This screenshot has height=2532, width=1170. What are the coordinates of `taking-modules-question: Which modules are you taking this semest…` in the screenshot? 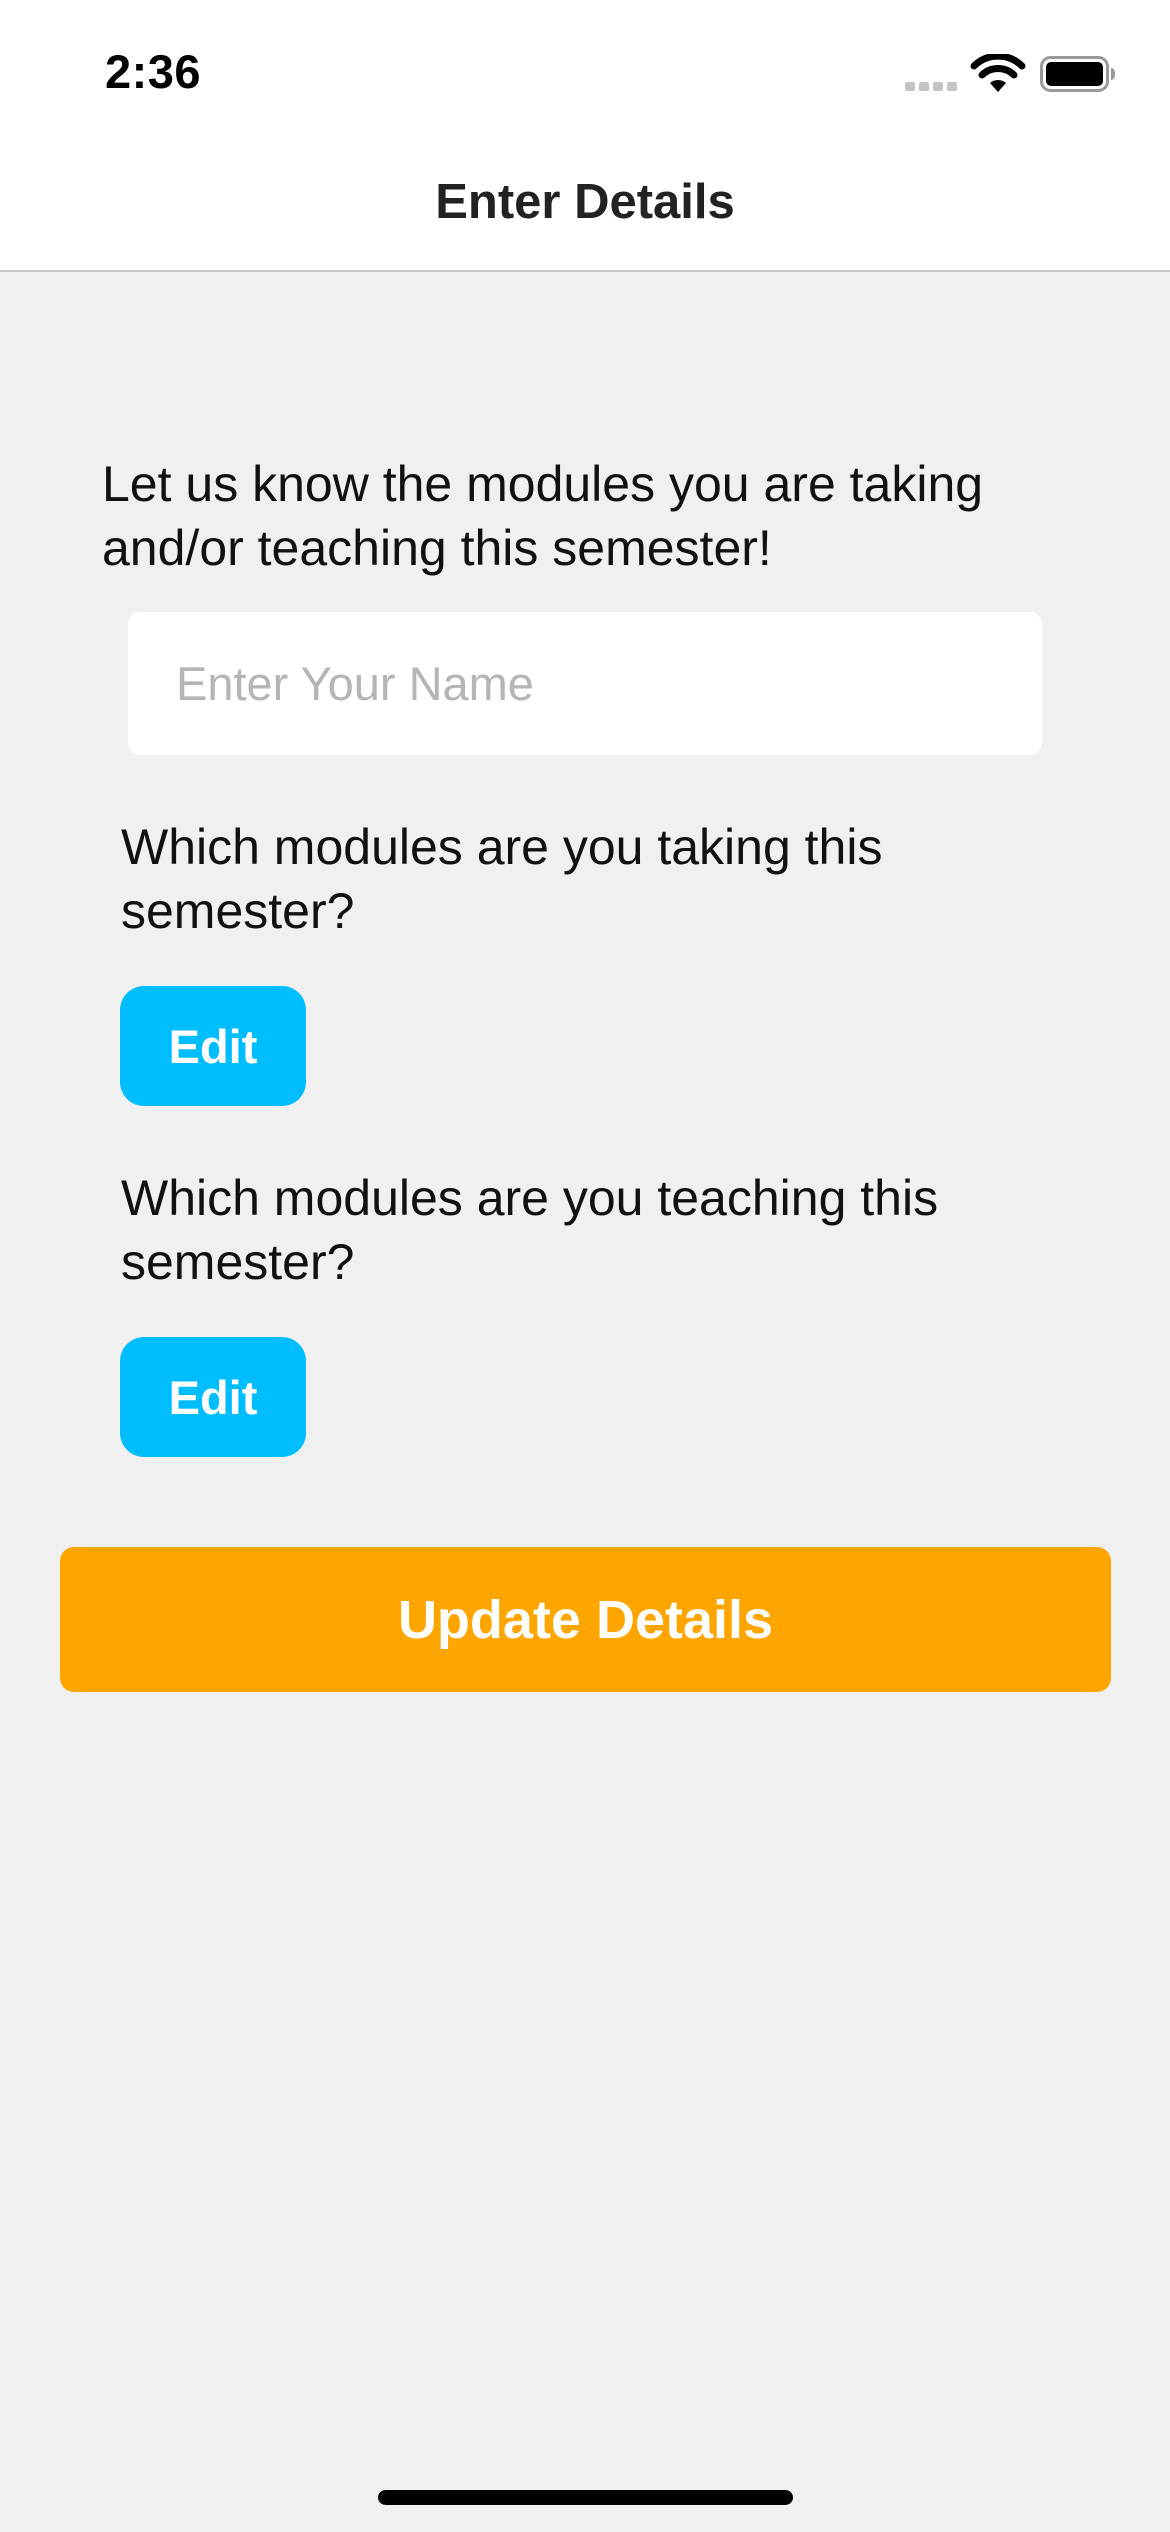 It's located at (502, 879).